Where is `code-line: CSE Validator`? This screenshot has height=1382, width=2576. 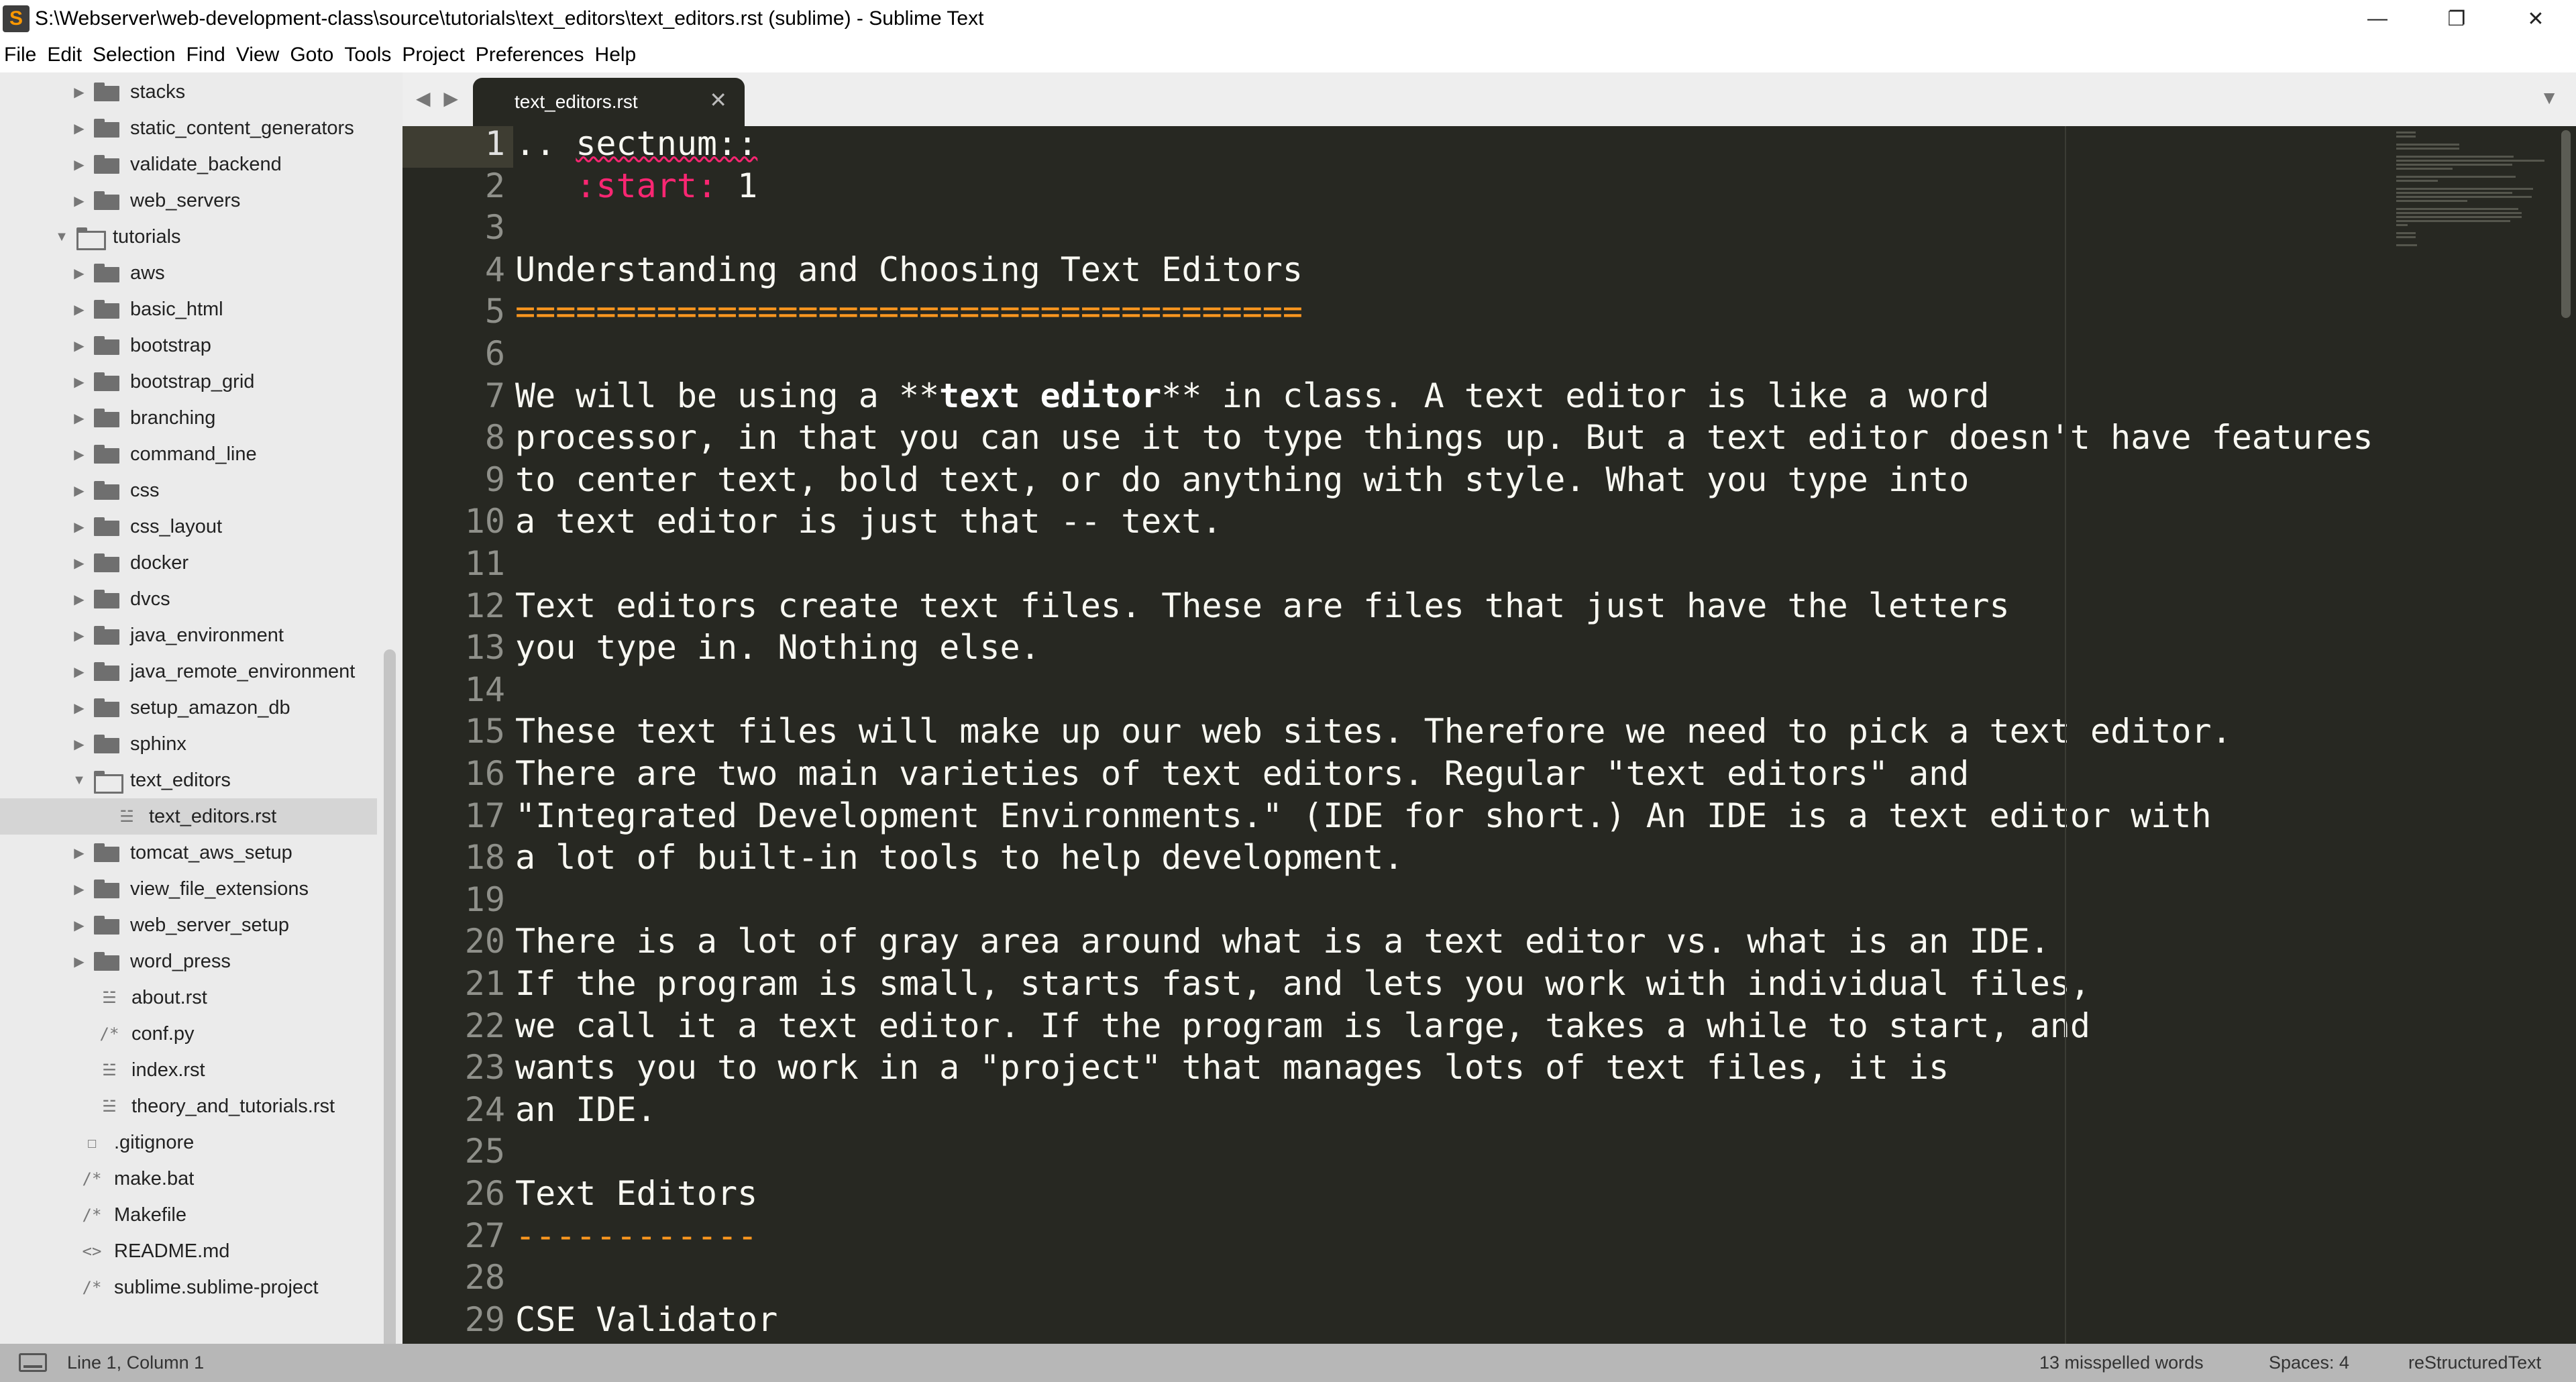
code-line: CSE Validator is located at coordinates (646, 1319).